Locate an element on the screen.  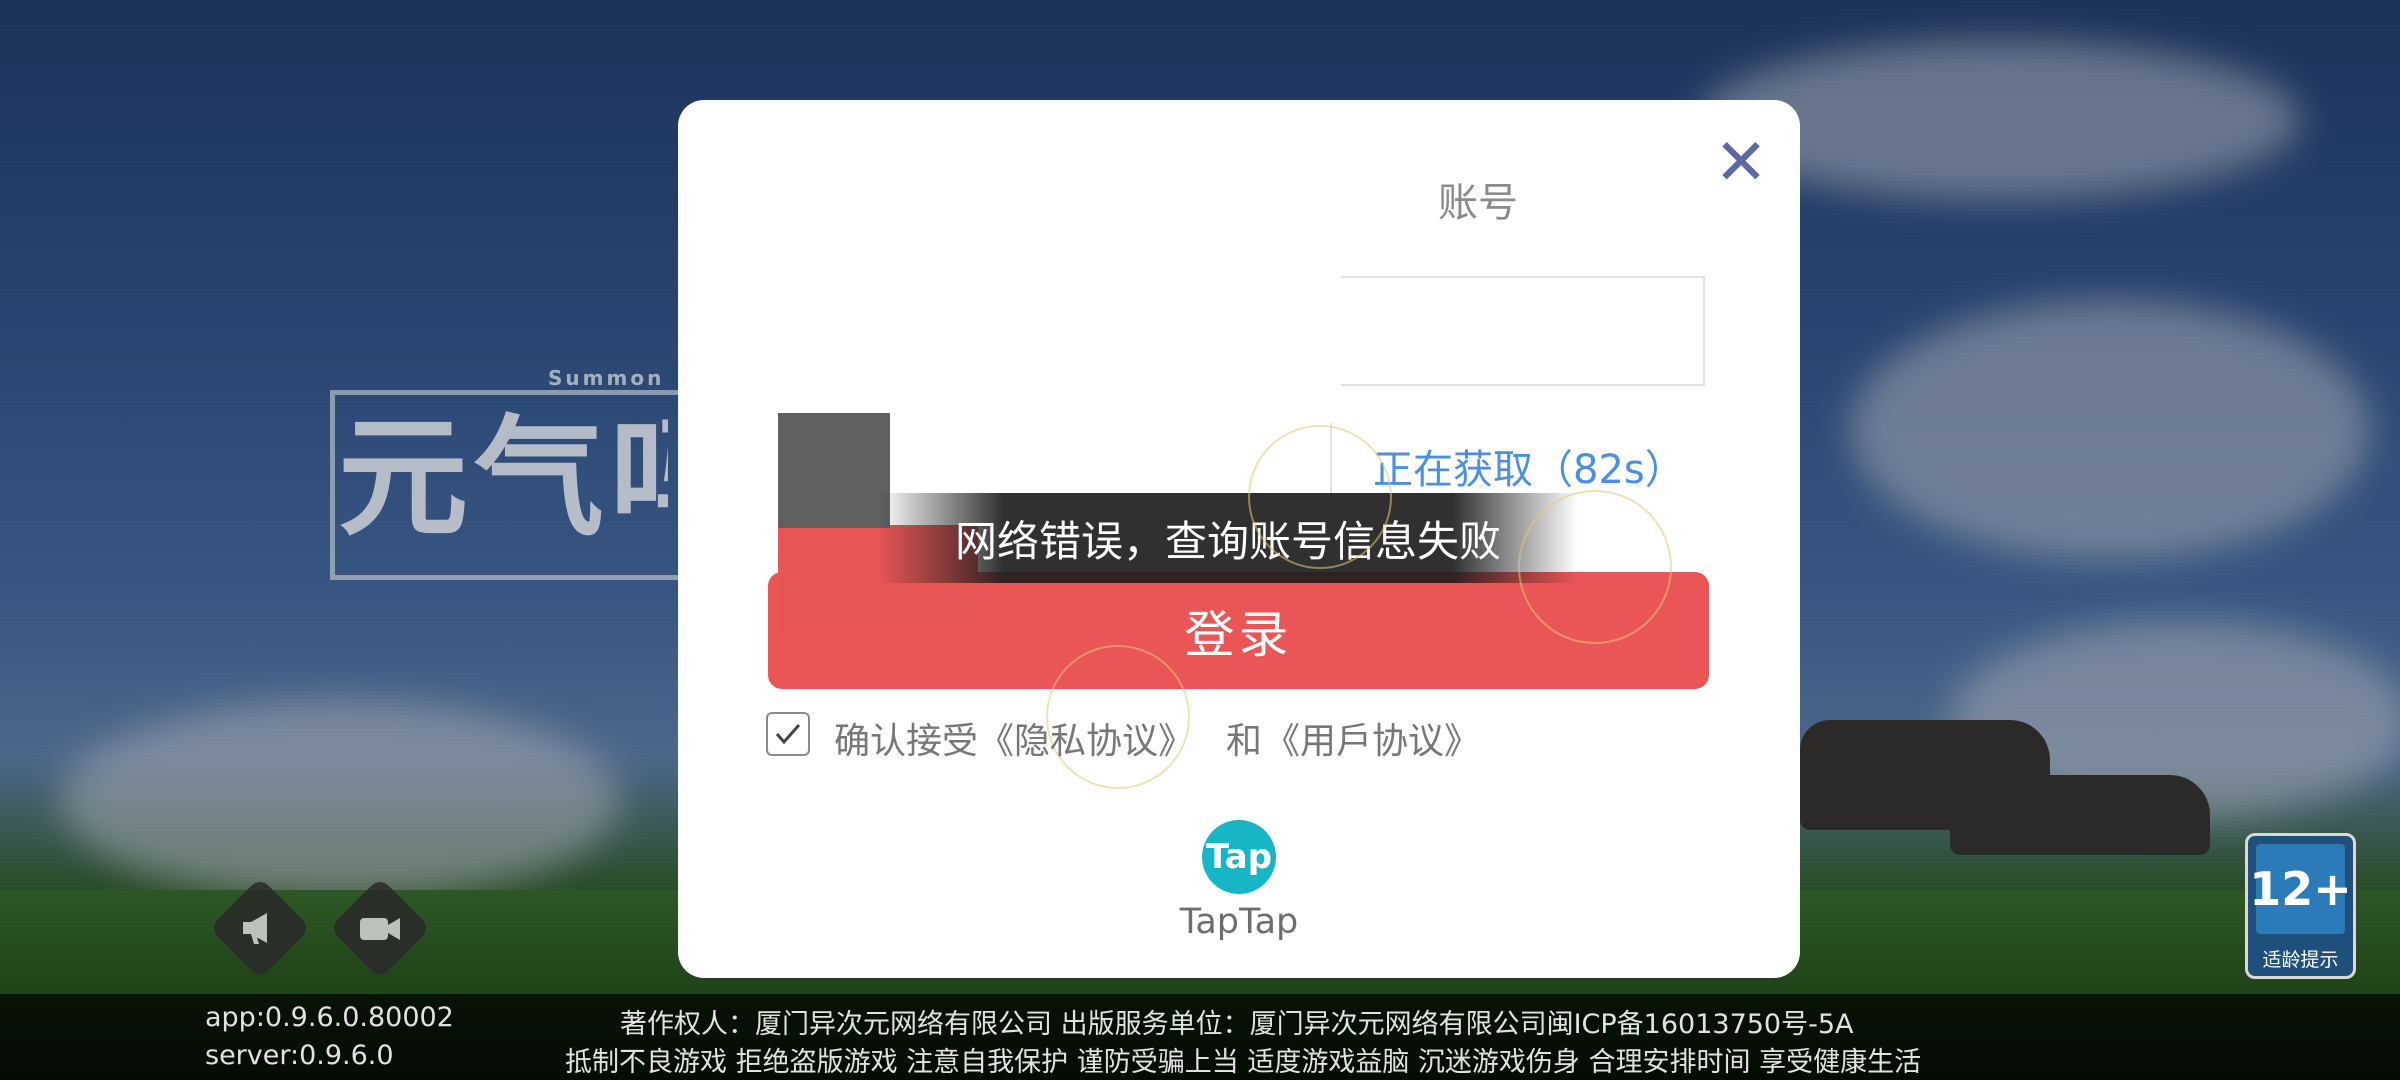
taptap-login-label: TapTap is located at coordinates (1239, 922).